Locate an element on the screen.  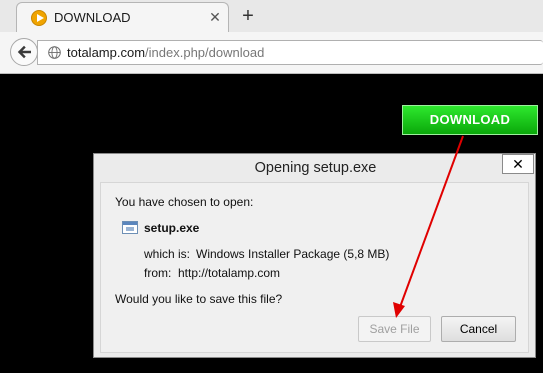
back-button is located at coordinates (24, 52).